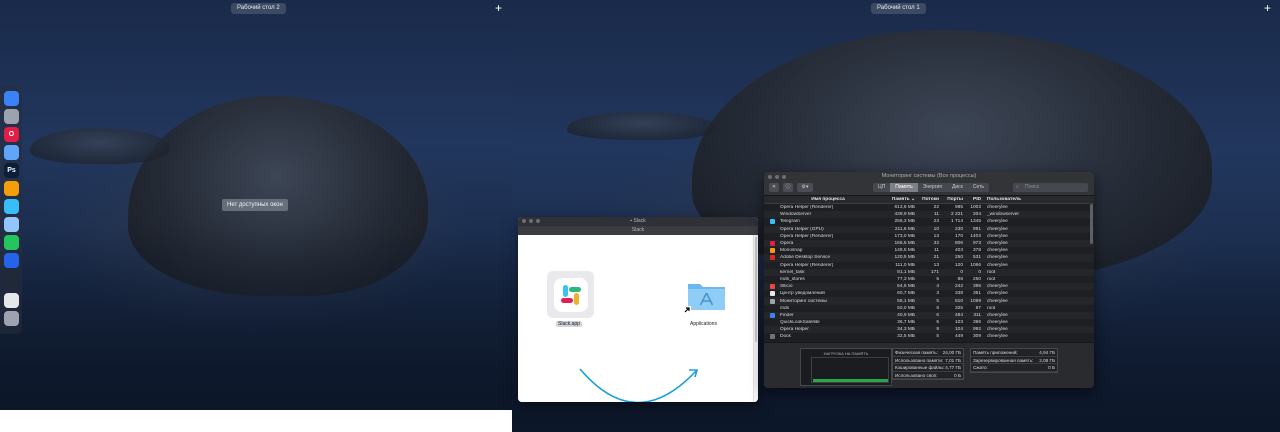 Image resolution: width=1280 pixels, height=432 pixels. I want to click on mail-icon, so click(11, 152).